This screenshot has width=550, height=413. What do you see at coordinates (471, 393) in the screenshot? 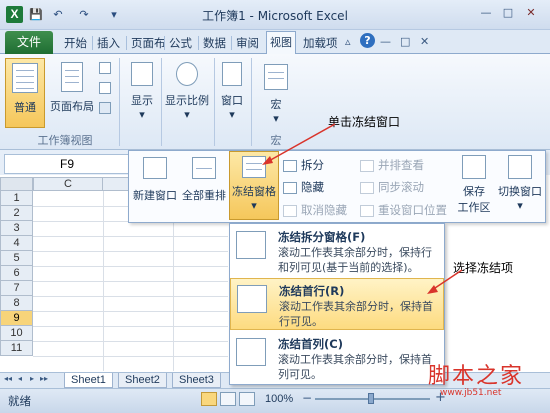
I see `watermark-url: www.jb51.net` at bounding box center [471, 393].